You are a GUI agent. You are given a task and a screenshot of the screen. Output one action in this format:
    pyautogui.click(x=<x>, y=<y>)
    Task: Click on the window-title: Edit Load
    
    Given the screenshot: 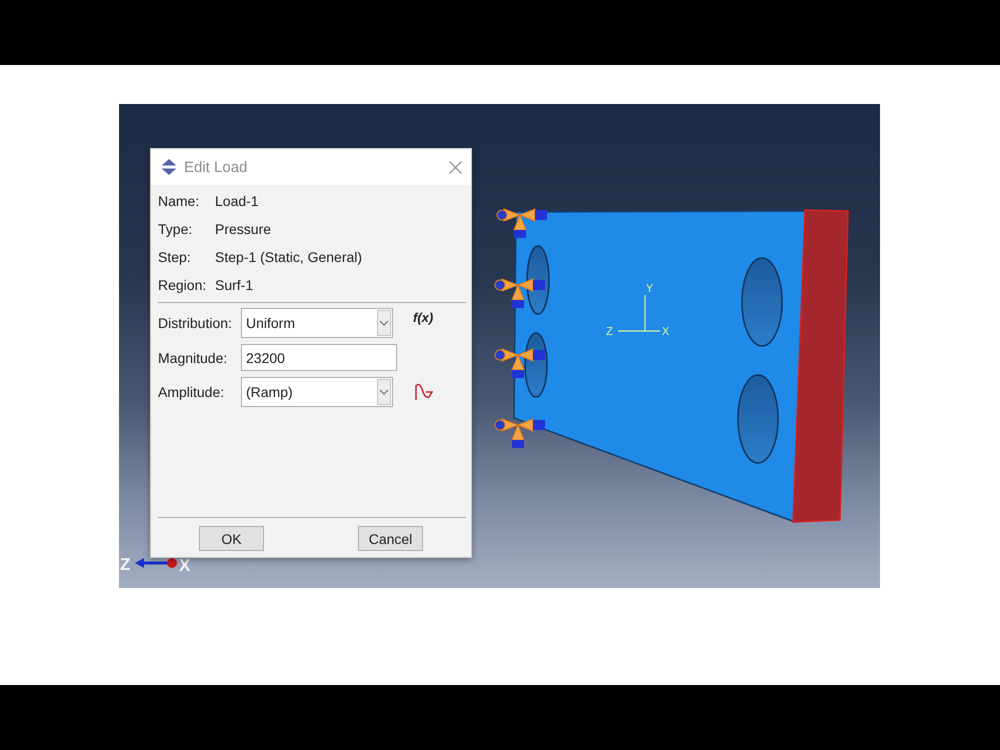 What is the action you would take?
    pyautogui.click(x=216, y=167)
    